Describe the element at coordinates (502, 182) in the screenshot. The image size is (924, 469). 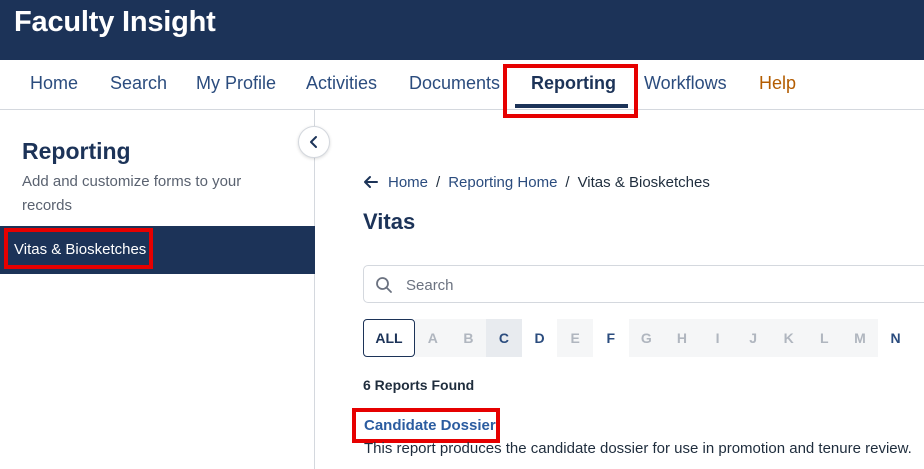
I see `breadcrumb-reporting-home: Reporting Home` at that location.